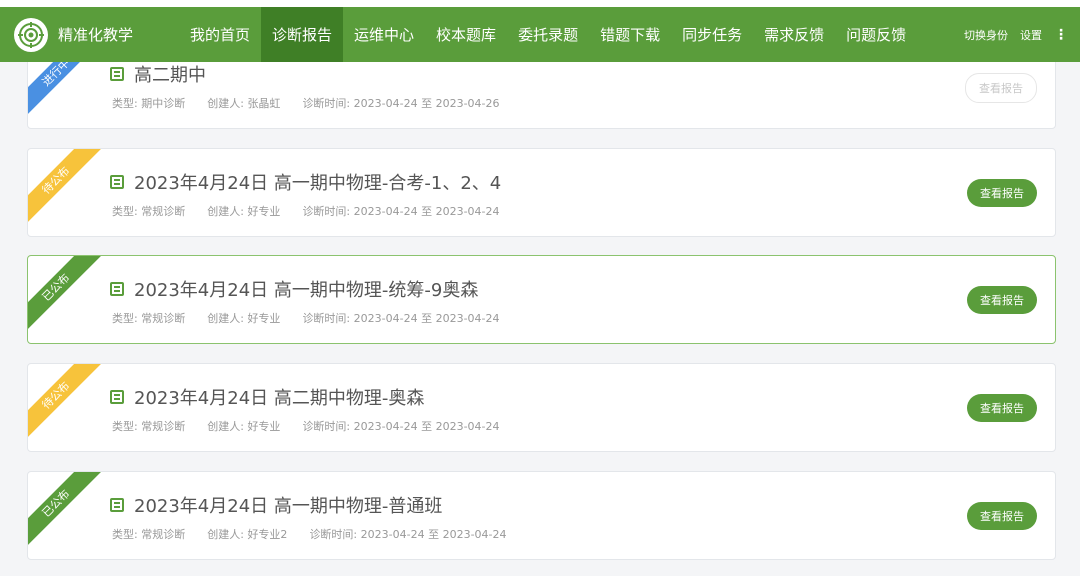  Describe the element at coordinates (264, 103) in the screenshot. I see `creator-value: 张晶虹` at that location.